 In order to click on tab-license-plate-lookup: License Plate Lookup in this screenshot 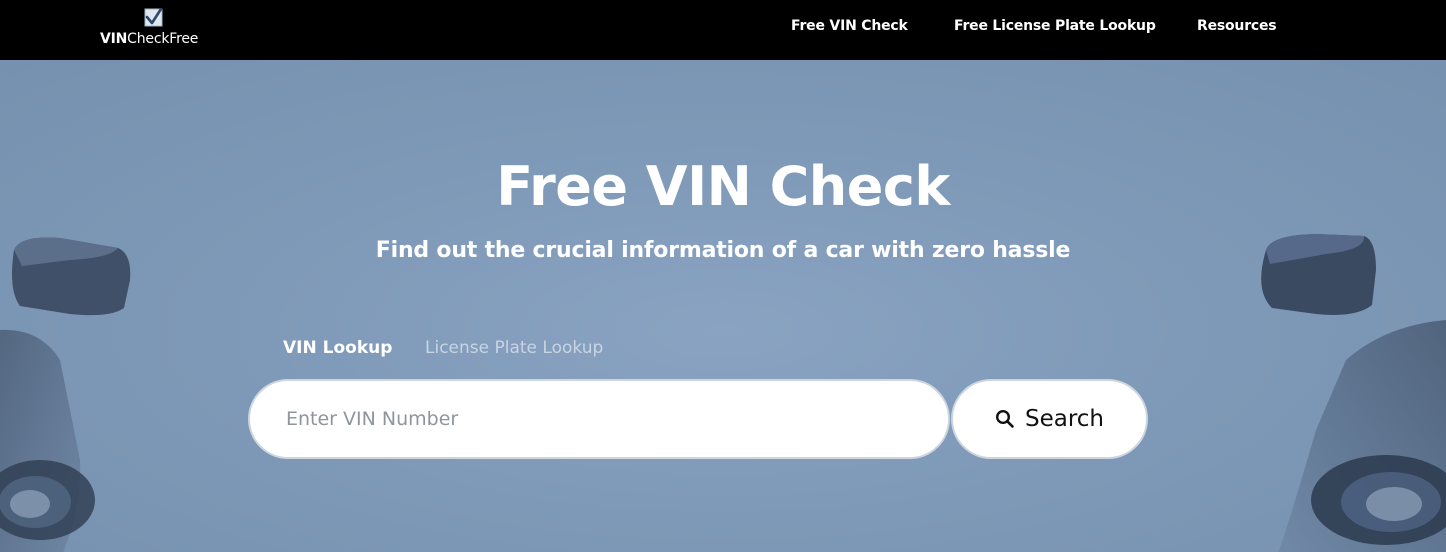, I will do `click(514, 348)`.